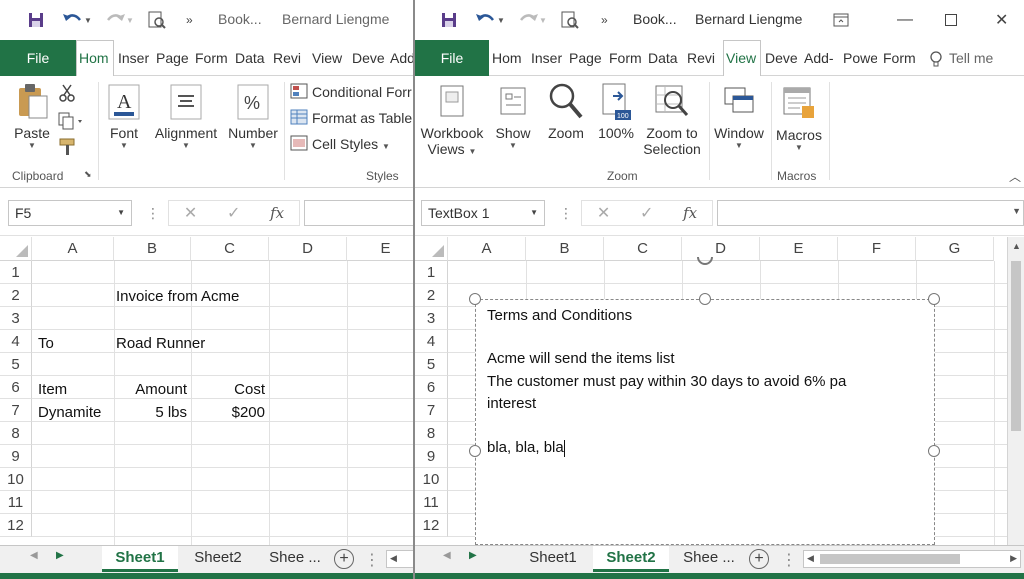  Describe the element at coordinates (870, 213) in the screenshot. I see `formula-input: ▼` at that location.